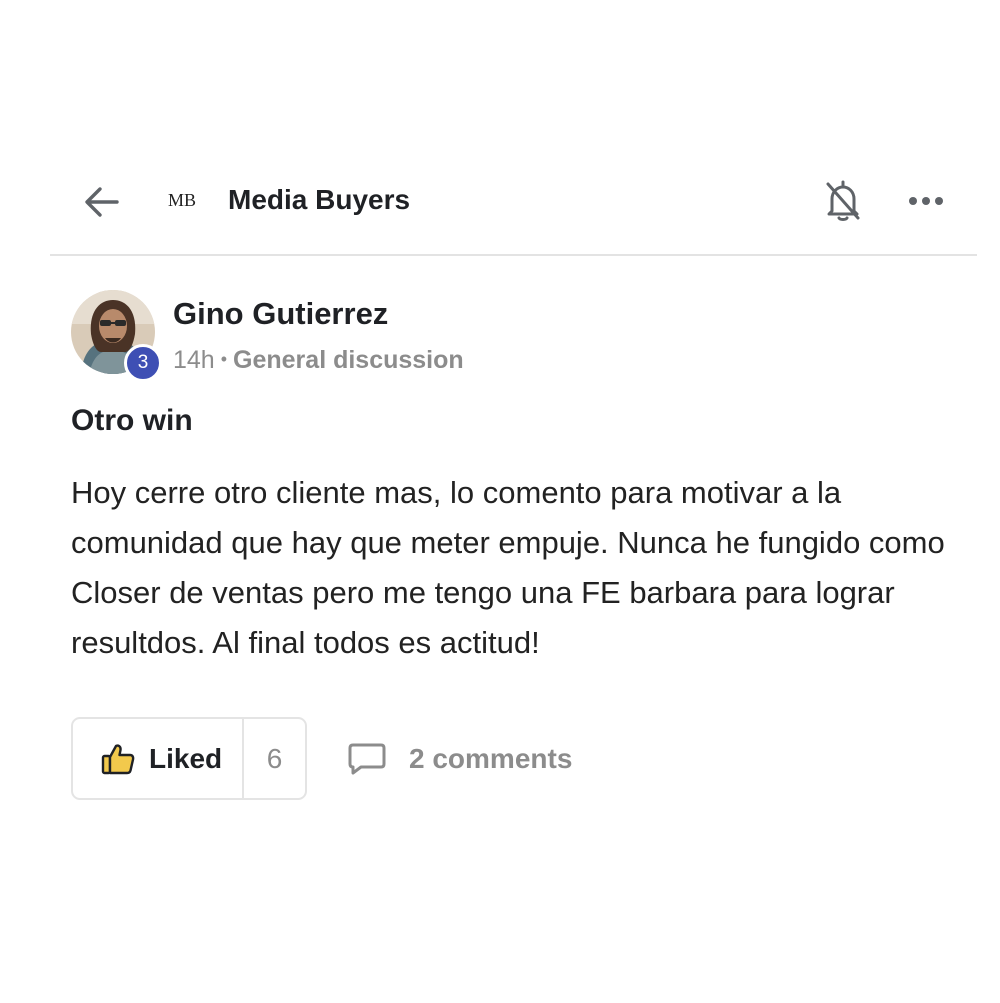 The height and width of the screenshot is (1003, 1000). I want to click on back-button, so click(101, 202).